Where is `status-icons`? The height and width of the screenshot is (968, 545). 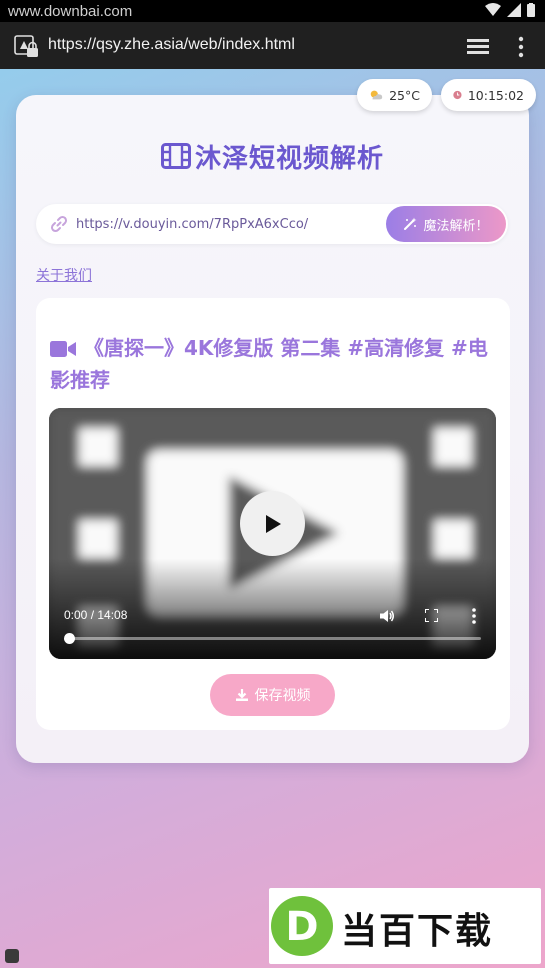
status-icons is located at coordinates (510, 10).